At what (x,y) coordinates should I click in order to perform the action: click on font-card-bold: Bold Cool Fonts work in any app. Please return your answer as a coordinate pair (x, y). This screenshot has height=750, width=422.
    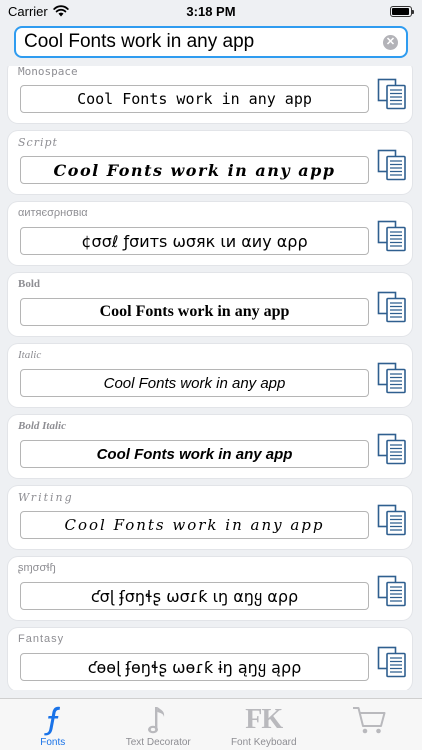
    Looking at the image, I should click on (210, 304).